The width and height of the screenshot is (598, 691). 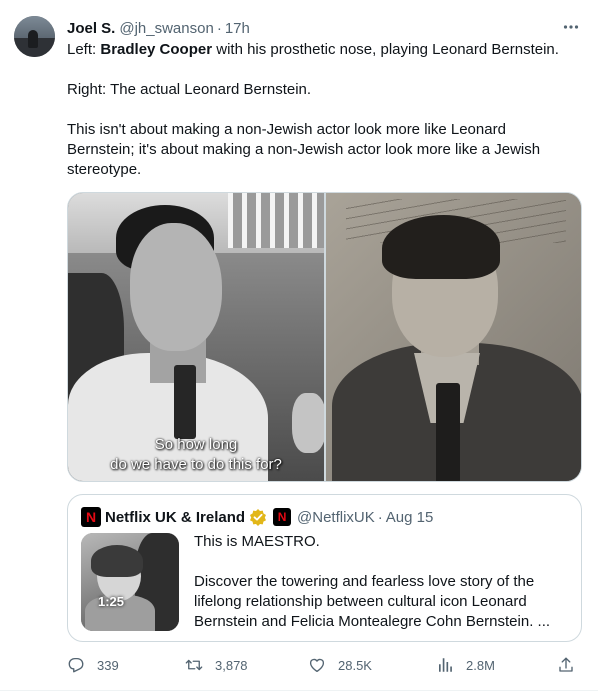 What do you see at coordinates (441, 247) in the screenshot?
I see `right-image-hair` at bounding box center [441, 247].